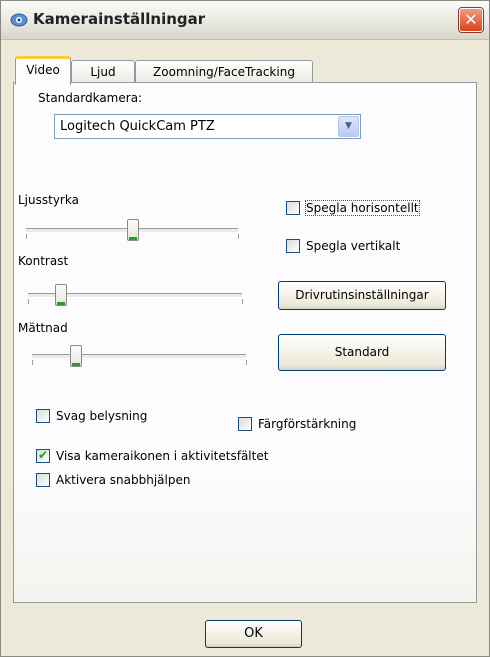 The image size is (490, 657). What do you see at coordinates (246, 362) in the screenshot?
I see `saturation-tick-max` at bounding box center [246, 362].